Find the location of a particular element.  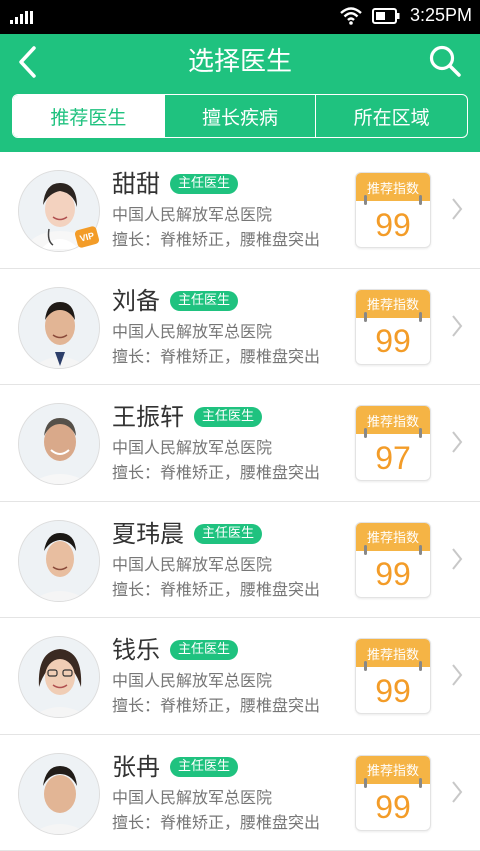

recommend-score-card: 推荐指数 97 is located at coordinates (393, 443).